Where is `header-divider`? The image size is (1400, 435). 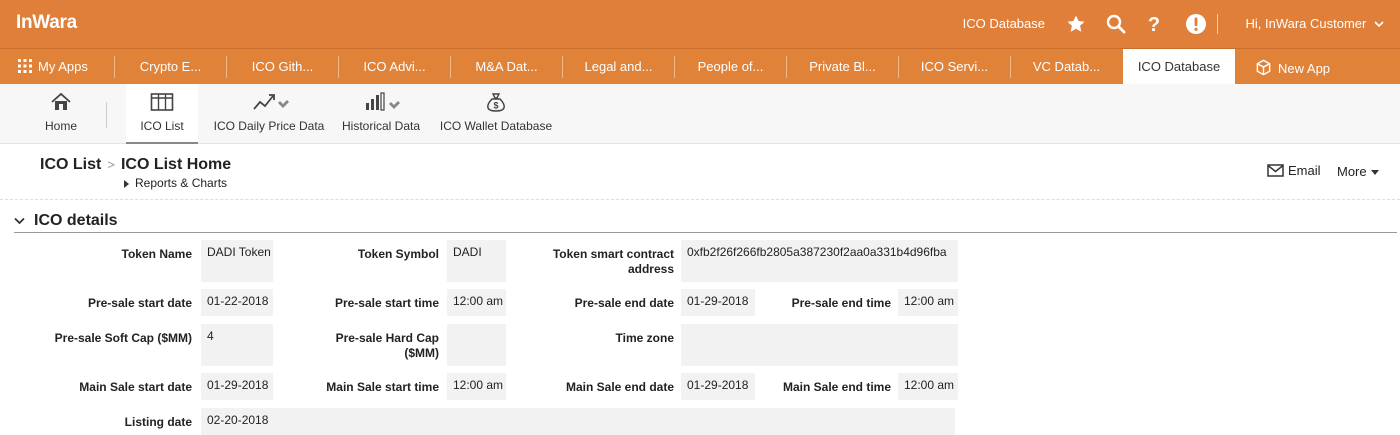
header-divider is located at coordinates (700, 199).